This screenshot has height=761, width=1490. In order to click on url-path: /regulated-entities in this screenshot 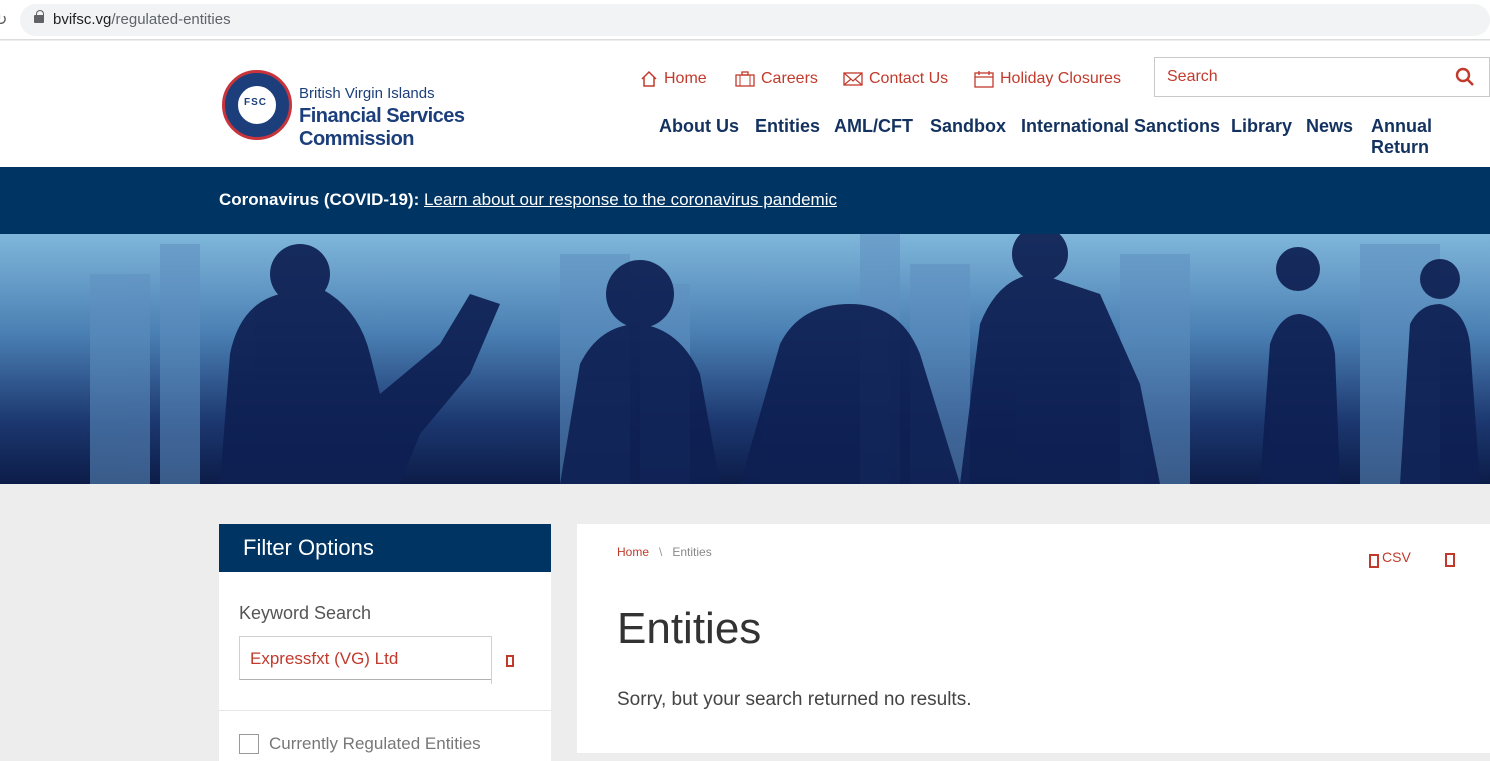, I will do `click(171, 19)`.